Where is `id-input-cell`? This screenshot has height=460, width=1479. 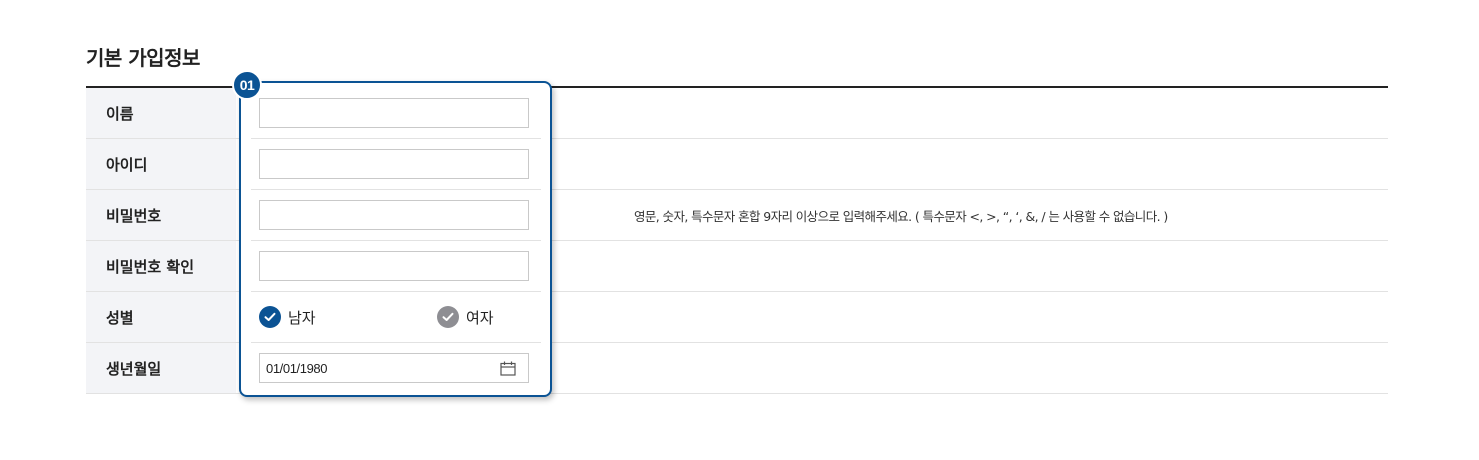
id-input-cell is located at coordinates (396, 164).